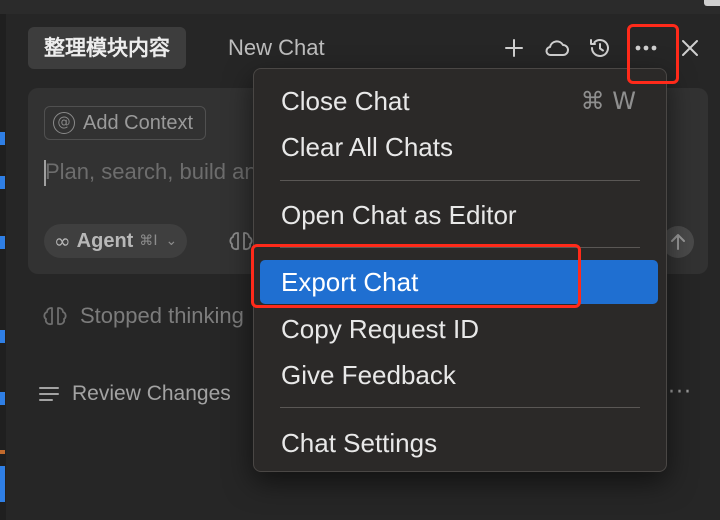 The height and width of the screenshot is (520, 720). I want to click on menu-item-shortcut: ⌘ W, so click(608, 101).